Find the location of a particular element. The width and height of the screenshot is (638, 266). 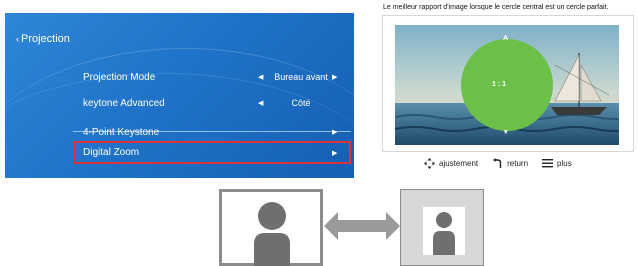

legend-return-label: return is located at coordinates (518, 163).